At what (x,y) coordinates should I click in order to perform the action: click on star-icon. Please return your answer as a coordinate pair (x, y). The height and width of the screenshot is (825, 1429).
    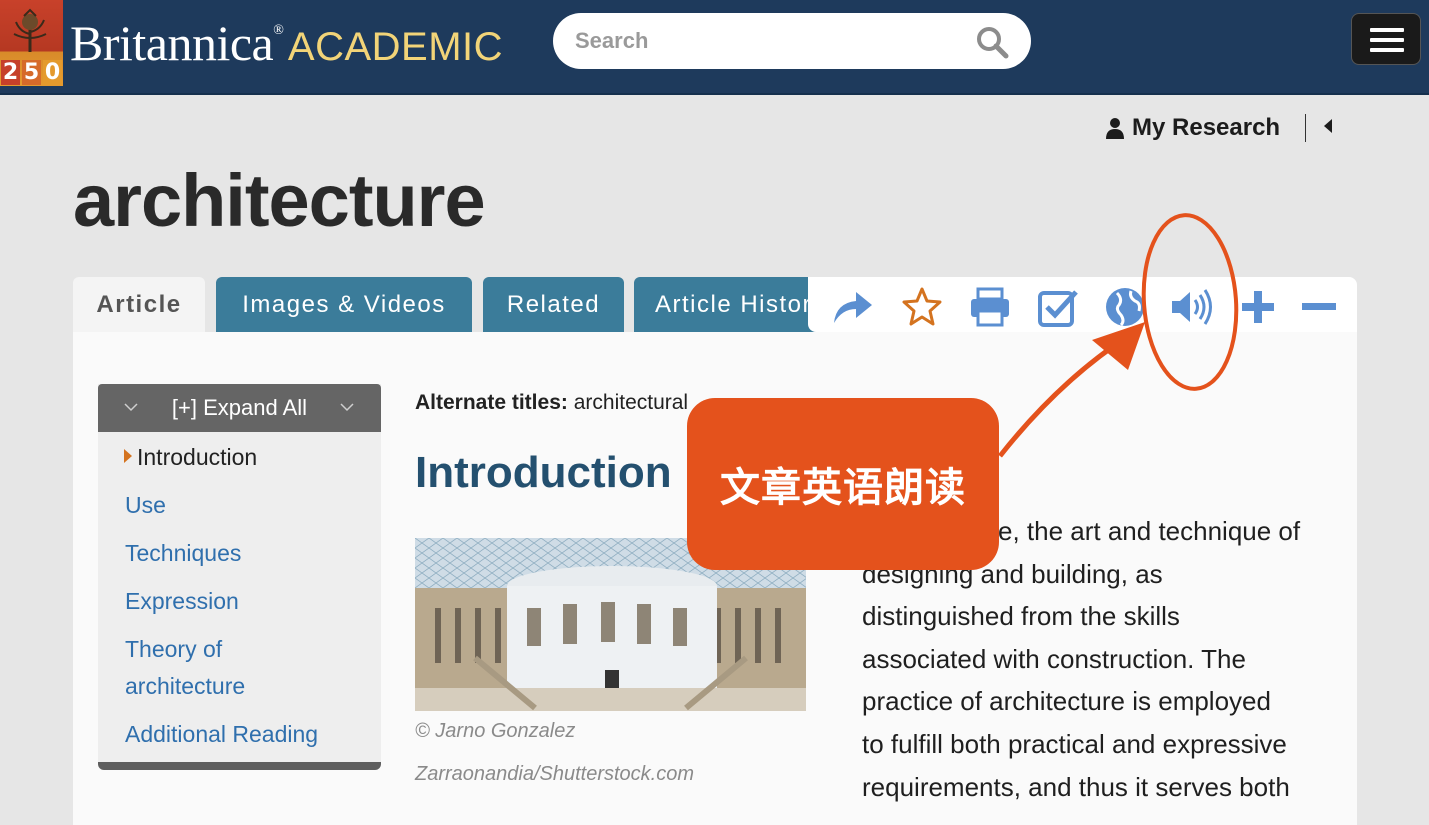
    Looking at the image, I should click on (922, 307).